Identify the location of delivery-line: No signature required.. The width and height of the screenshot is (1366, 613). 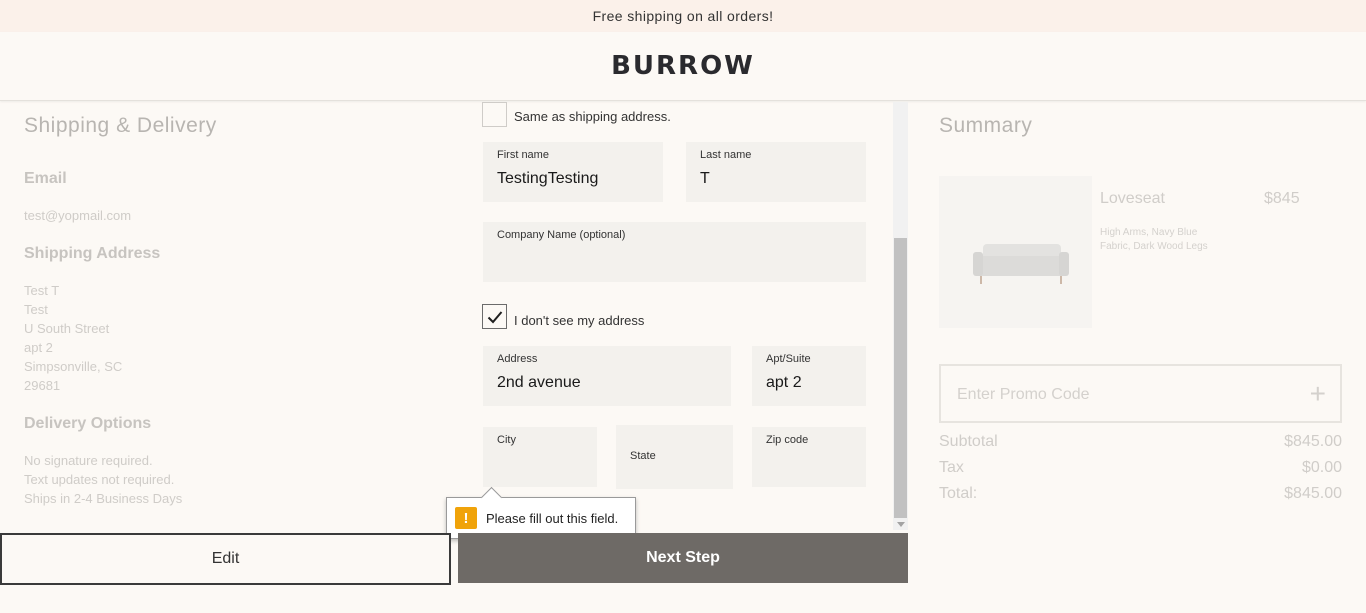
(88, 460).